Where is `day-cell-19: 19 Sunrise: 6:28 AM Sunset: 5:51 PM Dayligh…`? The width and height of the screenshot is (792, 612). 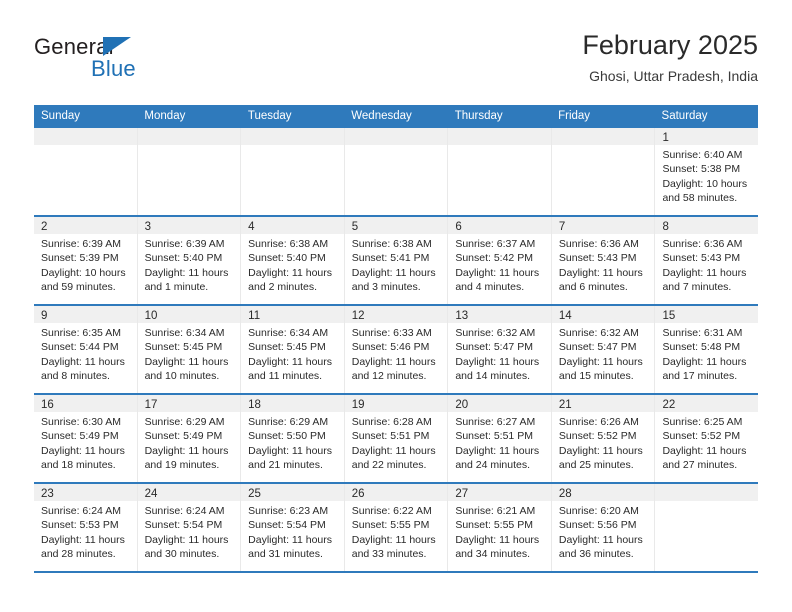
day-cell-19: 19 Sunrise: 6:28 AM Sunset: 5:51 PM Dayligh… is located at coordinates (396, 438).